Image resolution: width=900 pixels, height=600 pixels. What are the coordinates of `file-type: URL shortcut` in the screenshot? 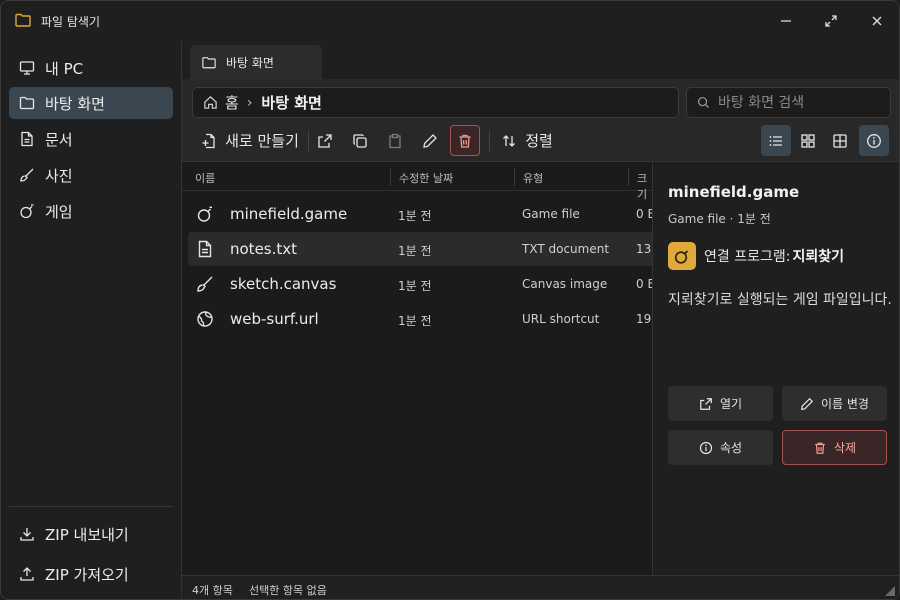 It's located at (561, 319).